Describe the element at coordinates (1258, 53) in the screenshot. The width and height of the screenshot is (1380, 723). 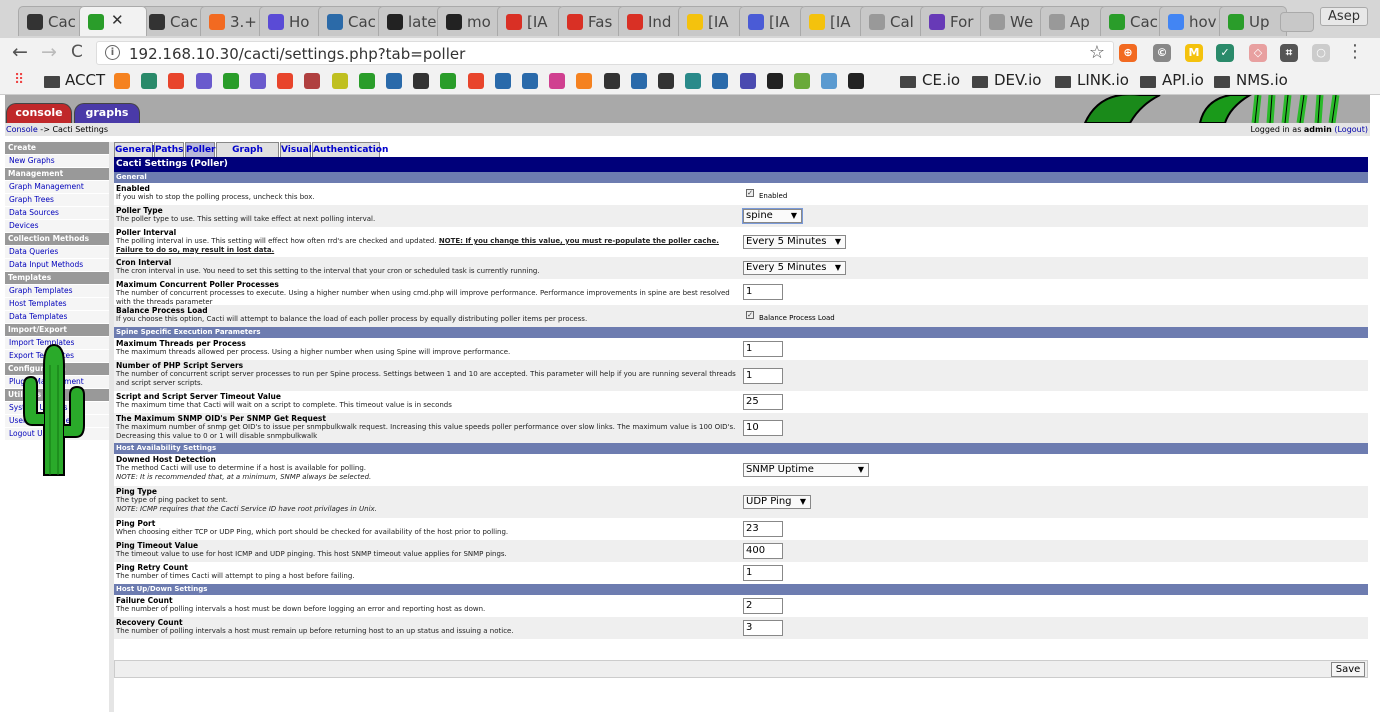
I see `ext-eraser-icon: ◇` at that location.